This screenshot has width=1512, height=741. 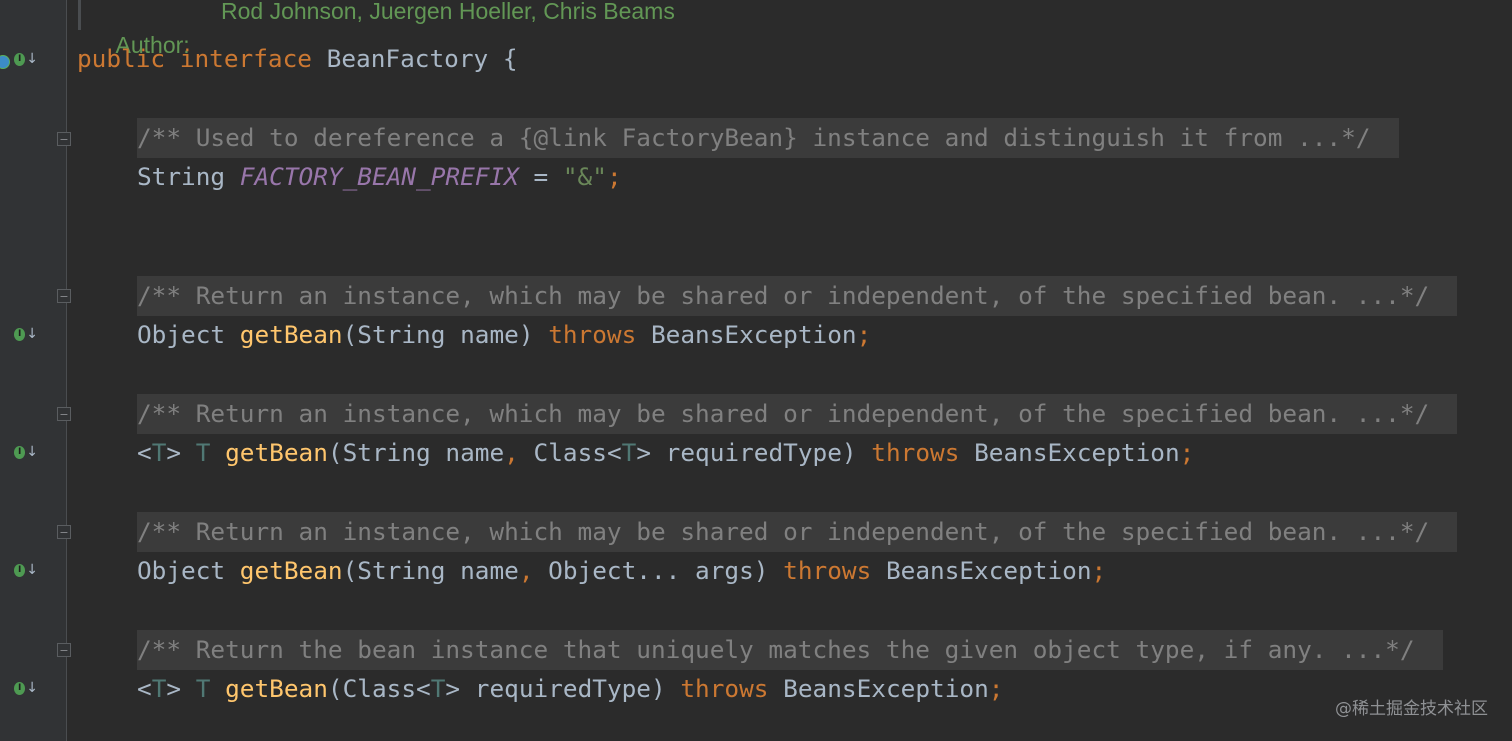 What do you see at coordinates (643, 570) in the screenshot?
I see `params-b: Object... args` at bounding box center [643, 570].